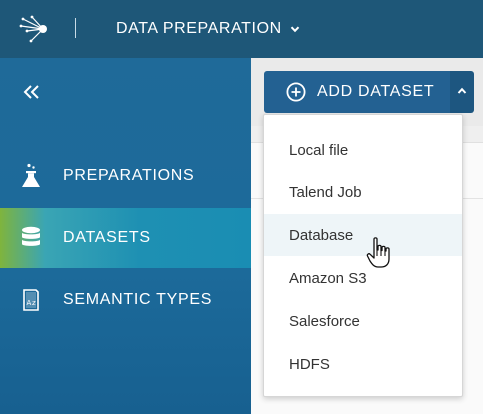 The width and height of the screenshot is (483, 414). I want to click on menu-item-database: Database, so click(363, 235).